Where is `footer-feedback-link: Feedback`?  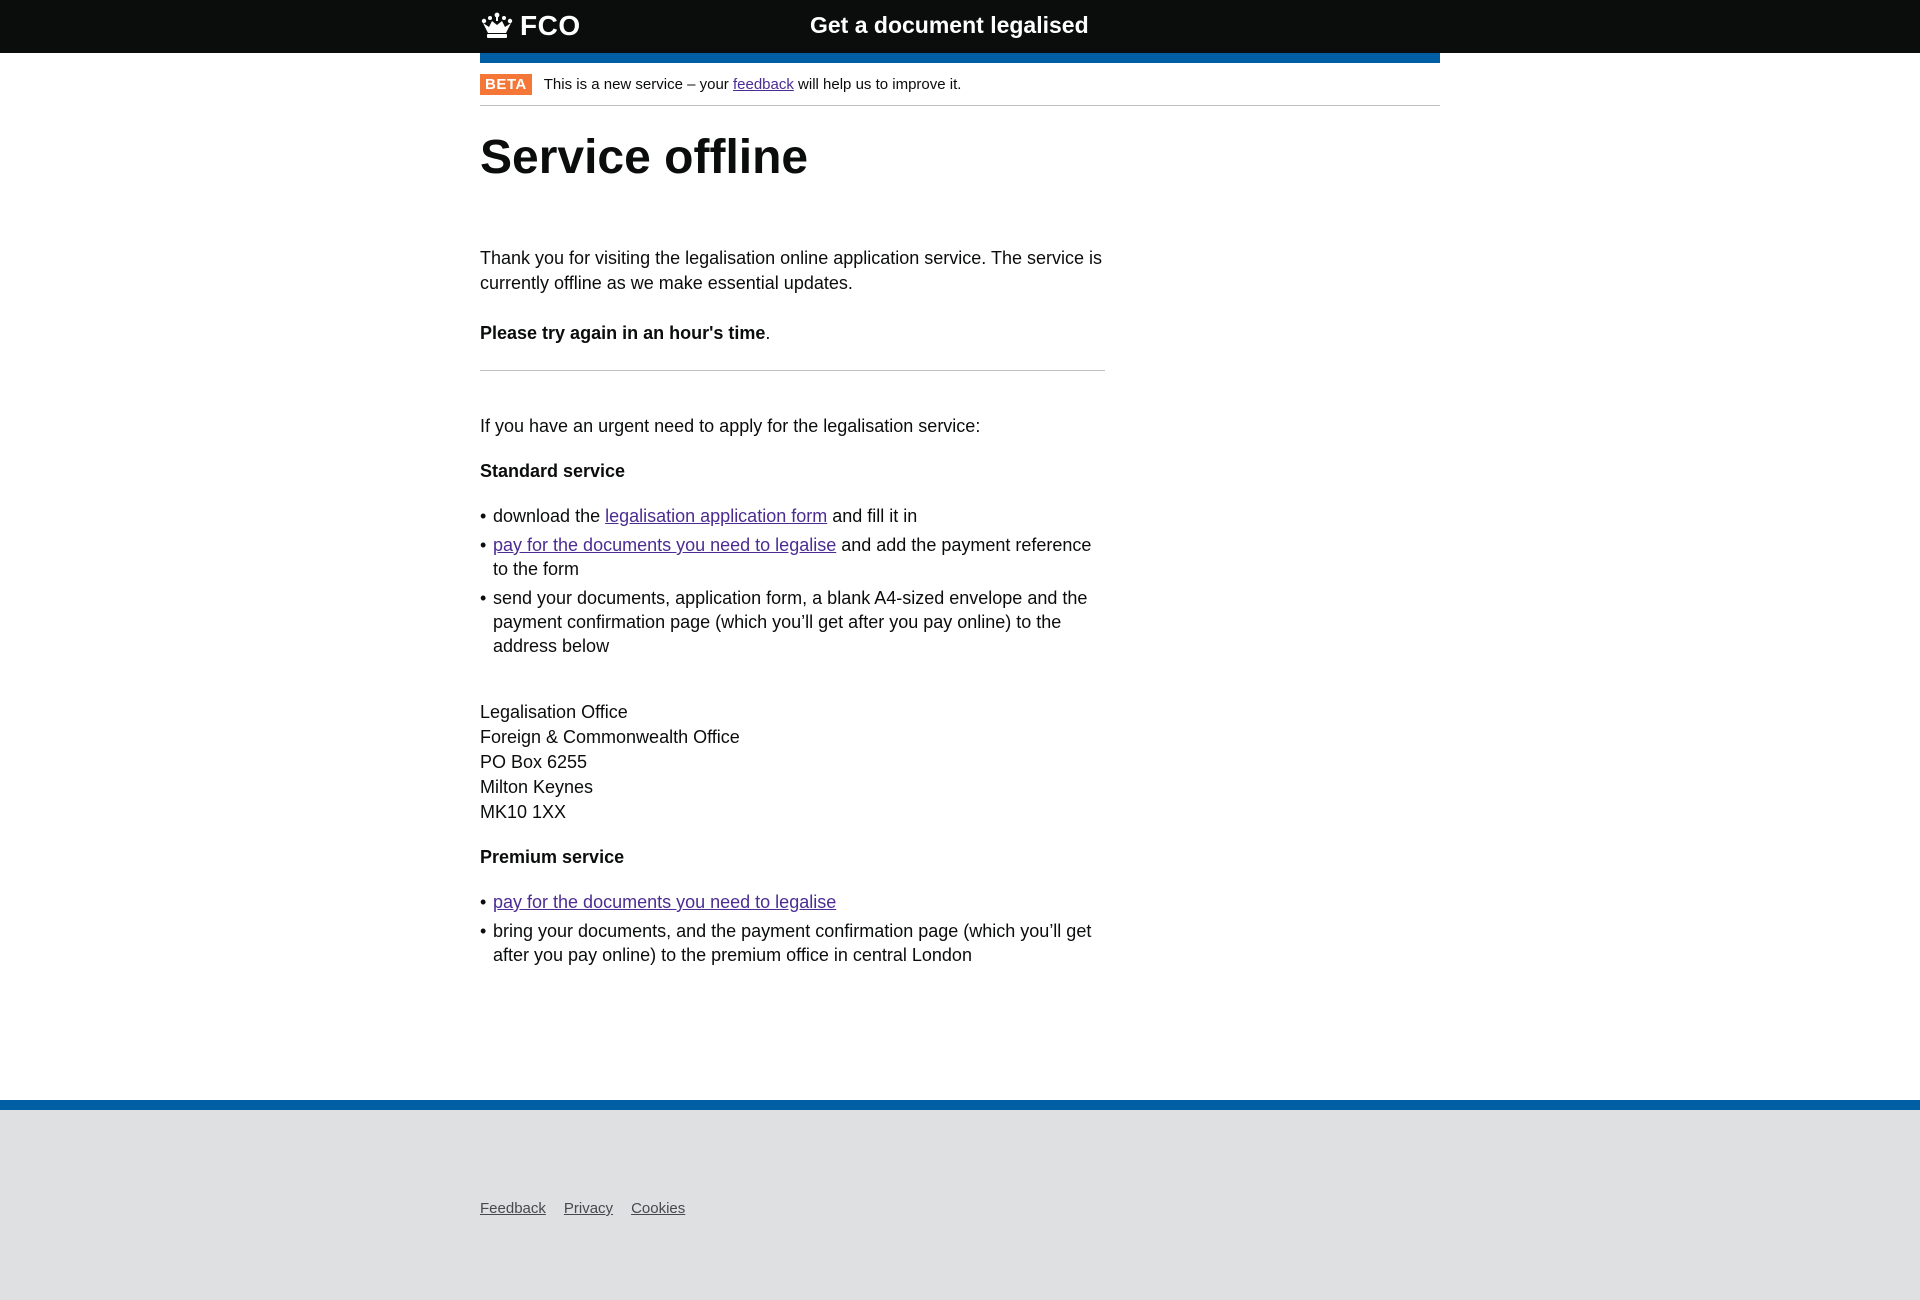 footer-feedback-link: Feedback is located at coordinates (513, 1208).